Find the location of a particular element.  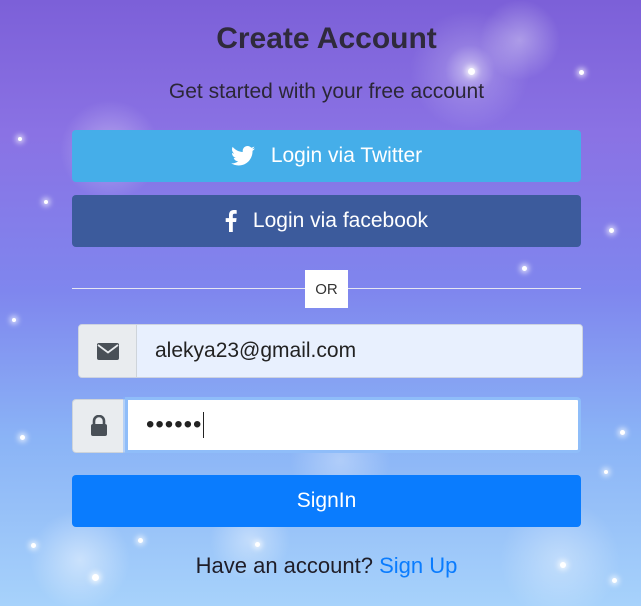

email-input-group: alekya23@gmail.com is located at coordinates (330, 351).